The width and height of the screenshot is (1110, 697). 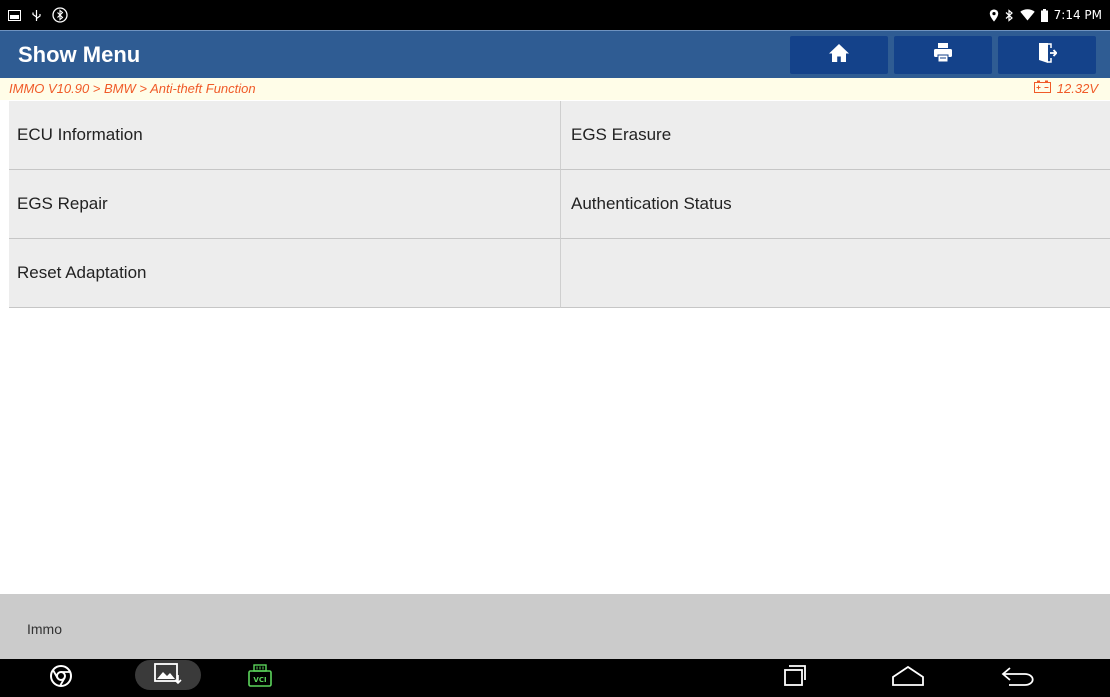 I want to click on back-icon, so click(x=1018, y=678).